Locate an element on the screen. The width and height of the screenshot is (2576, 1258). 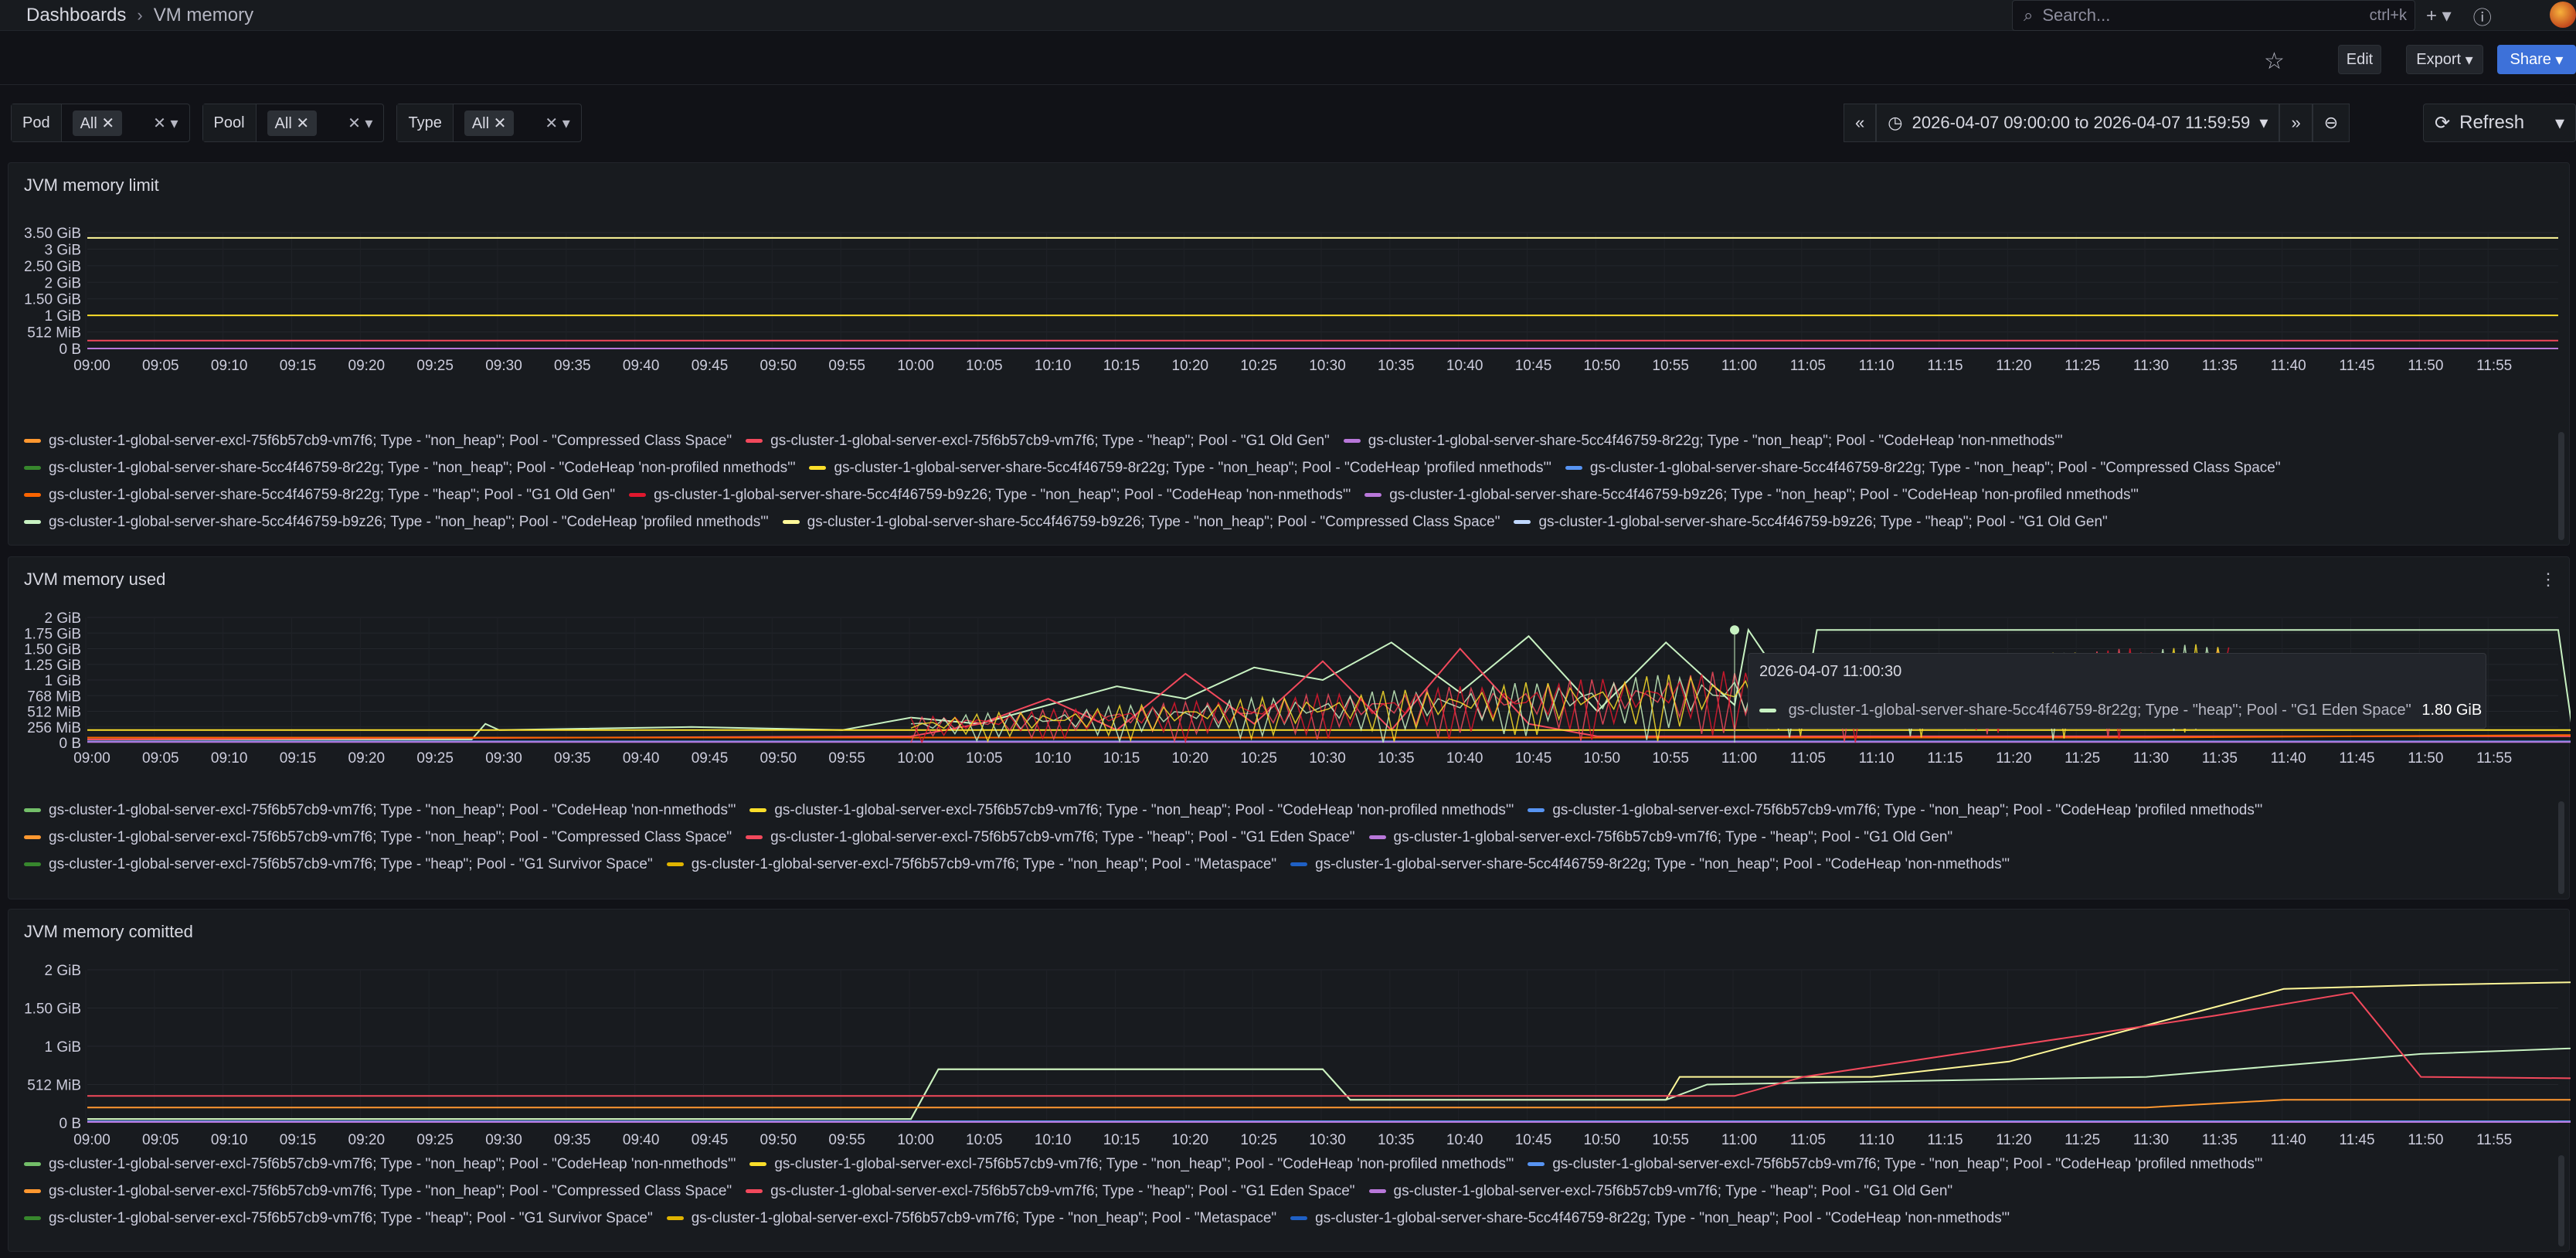
refresh-button: ⟳ Refresh ▾ is located at coordinates (2499, 123).